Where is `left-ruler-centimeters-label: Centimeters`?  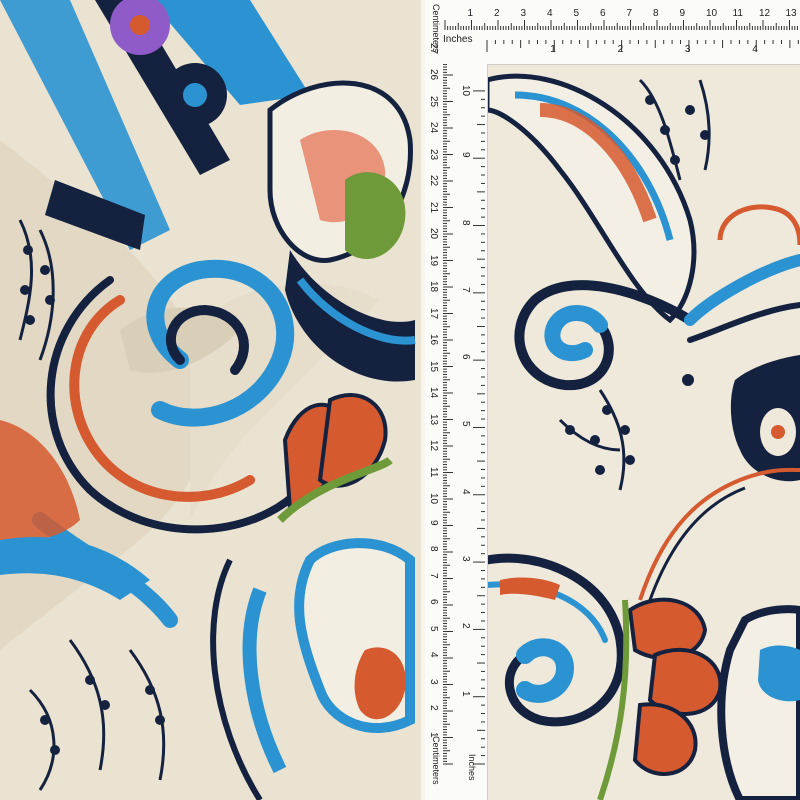 left-ruler-centimeters-label: Centimeters is located at coordinates (436, 760).